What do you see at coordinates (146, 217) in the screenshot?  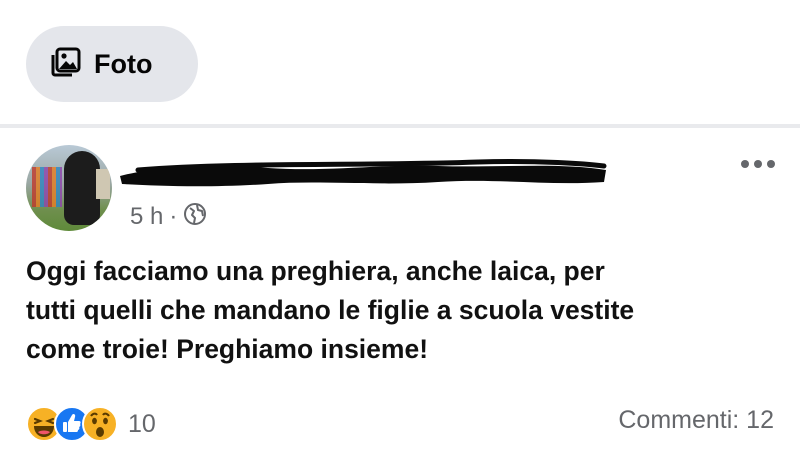 I see `post-time: 5 h` at bounding box center [146, 217].